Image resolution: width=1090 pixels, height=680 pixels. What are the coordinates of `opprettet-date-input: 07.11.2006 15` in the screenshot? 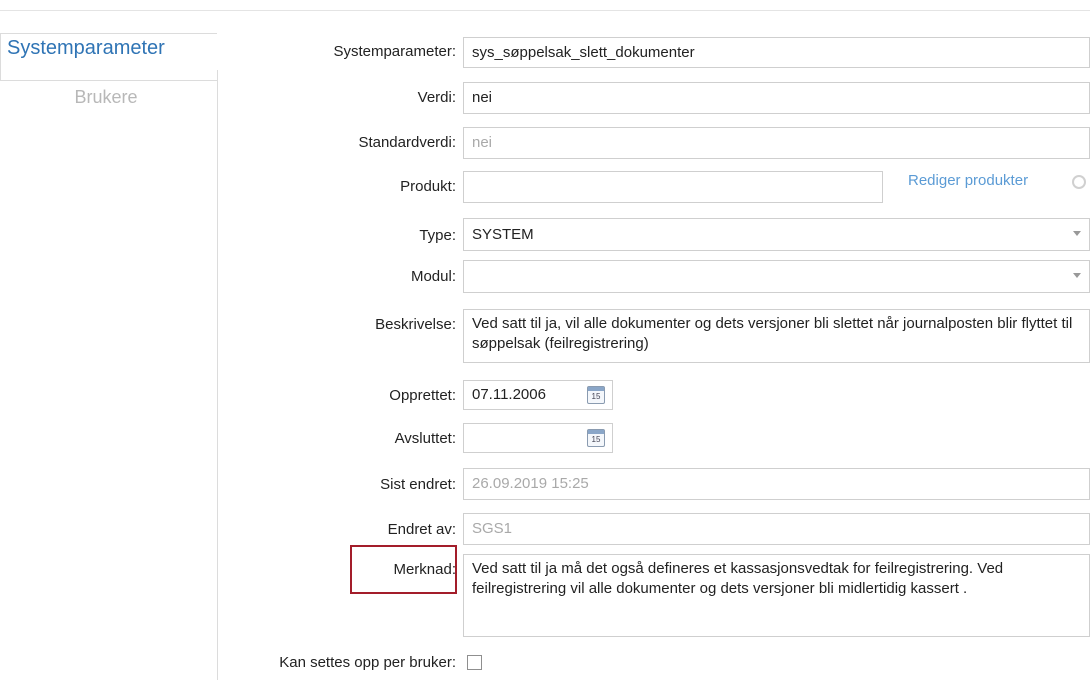 It's located at (538, 395).